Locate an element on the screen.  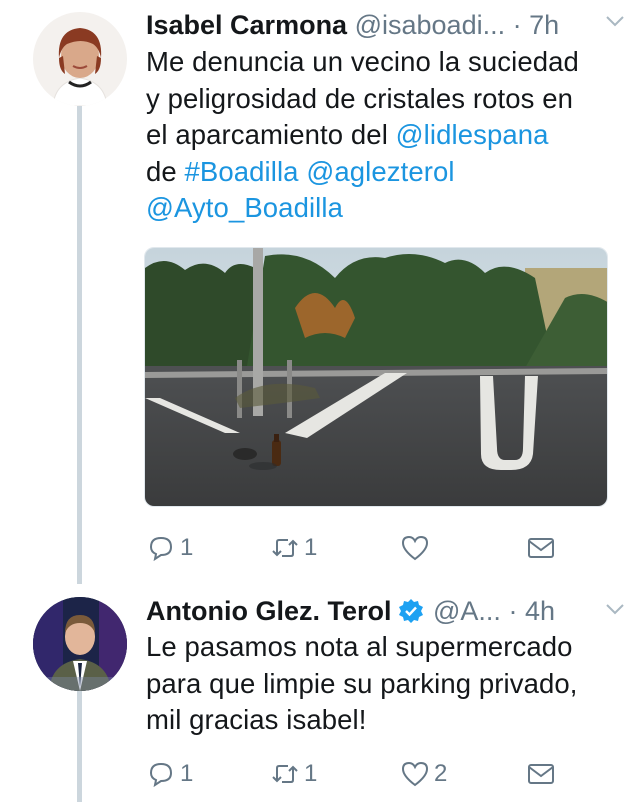
mention-link: @Ayto_Boadilla is located at coordinates (244, 207).